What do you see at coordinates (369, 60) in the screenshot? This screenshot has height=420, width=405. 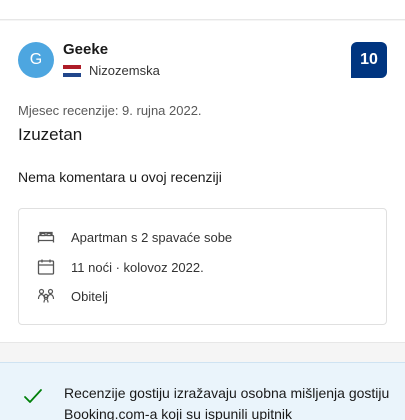 I see `review-score-badge: 10` at bounding box center [369, 60].